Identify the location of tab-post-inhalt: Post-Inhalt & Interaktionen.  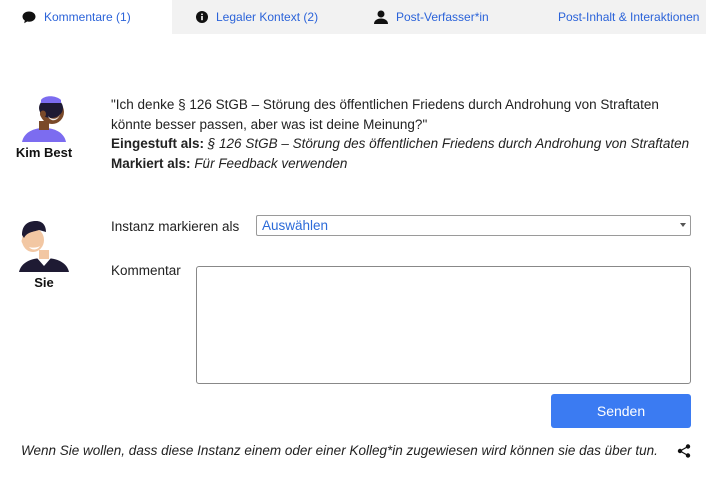
(619, 17).